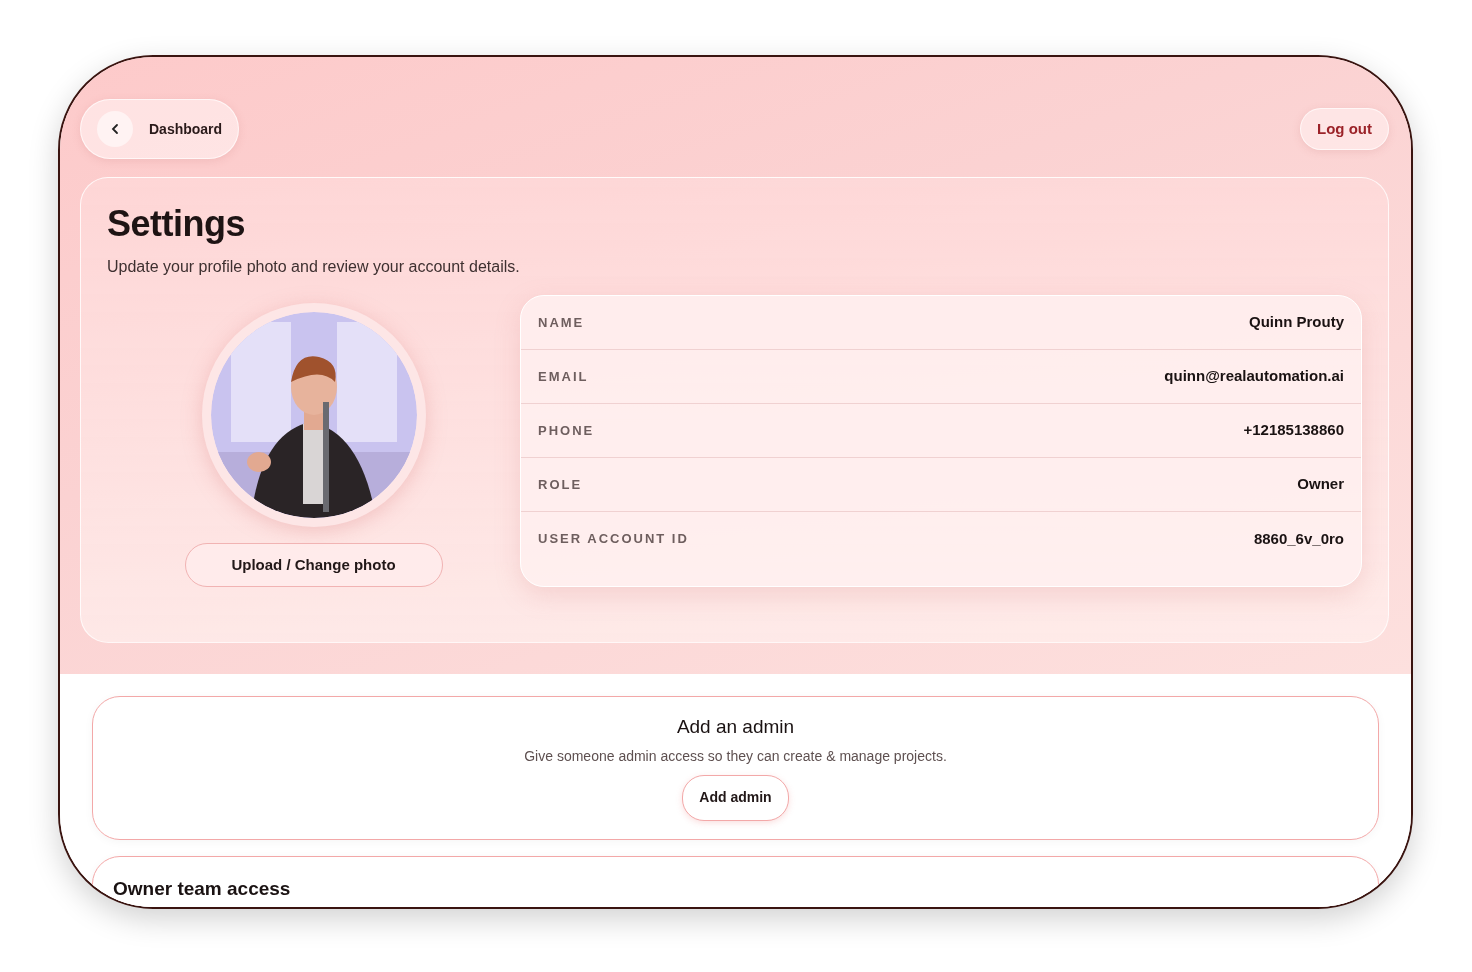 This screenshot has width=1472, height=972. Describe the element at coordinates (1344, 129) in the screenshot. I see `log-out-button: Log out` at that location.